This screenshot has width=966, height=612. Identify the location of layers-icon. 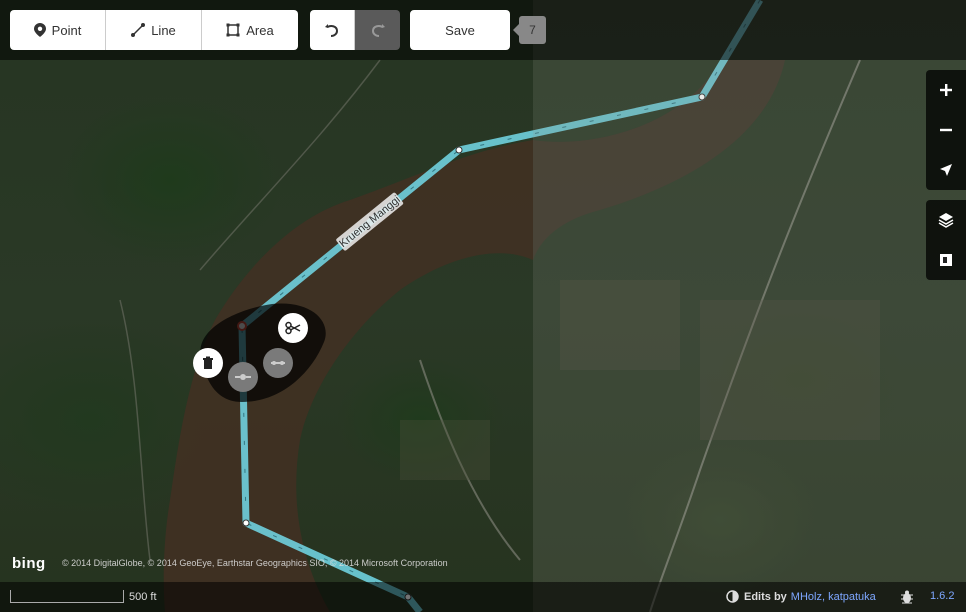
(946, 220).